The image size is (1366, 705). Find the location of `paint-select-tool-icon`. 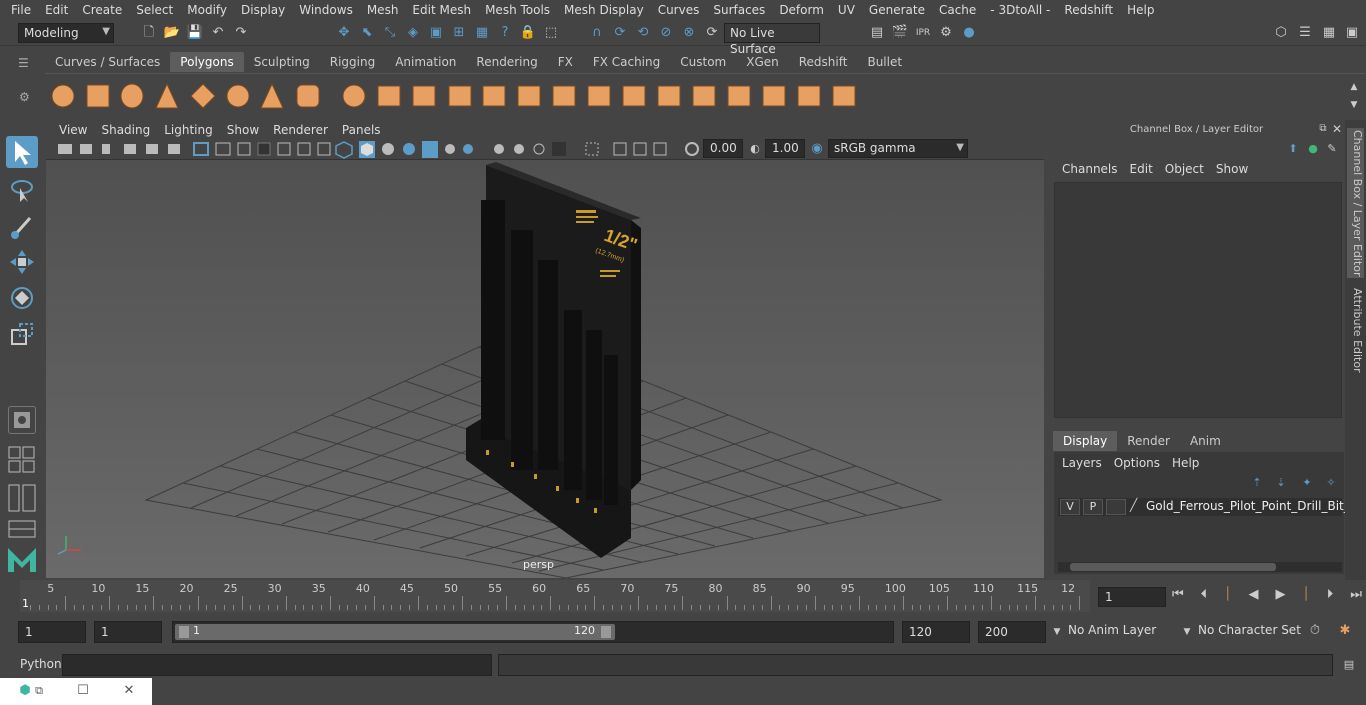

paint-select-tool-icon is located at coordinates (22, 226).